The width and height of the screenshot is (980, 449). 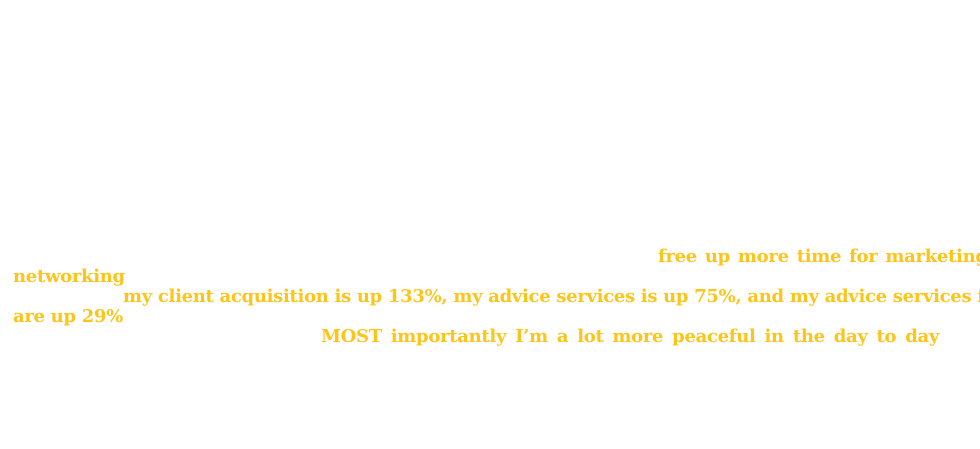 I want to click on testimonial-line-marketing: free up more time for marketing,, so click(x=819, y=256).